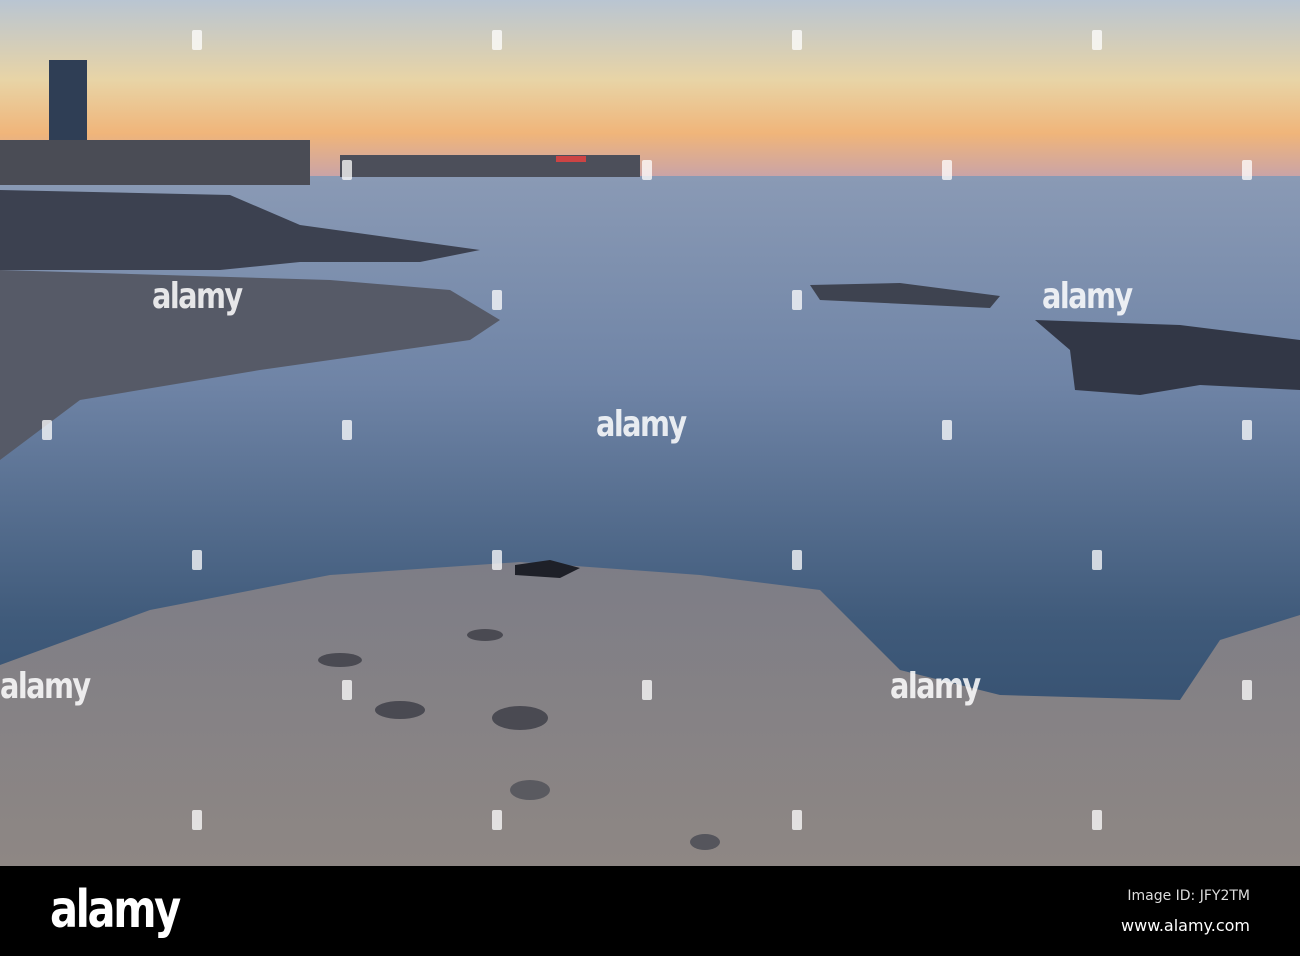 This screenshot has height=956, width=1300. I want to click on image-id: Image ID: JFY2TM, so click(1188, 896).